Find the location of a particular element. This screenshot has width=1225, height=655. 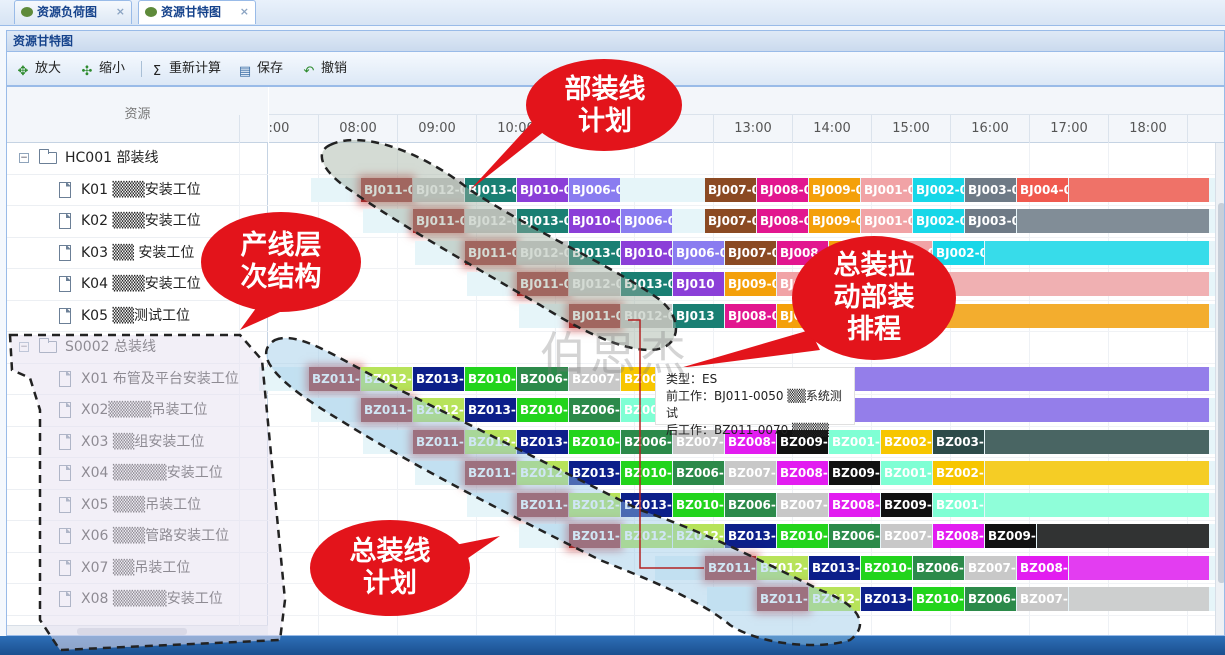

tree-leaf-row: X07 ▒▒吊装工位 is located at coordinates (137, 568).